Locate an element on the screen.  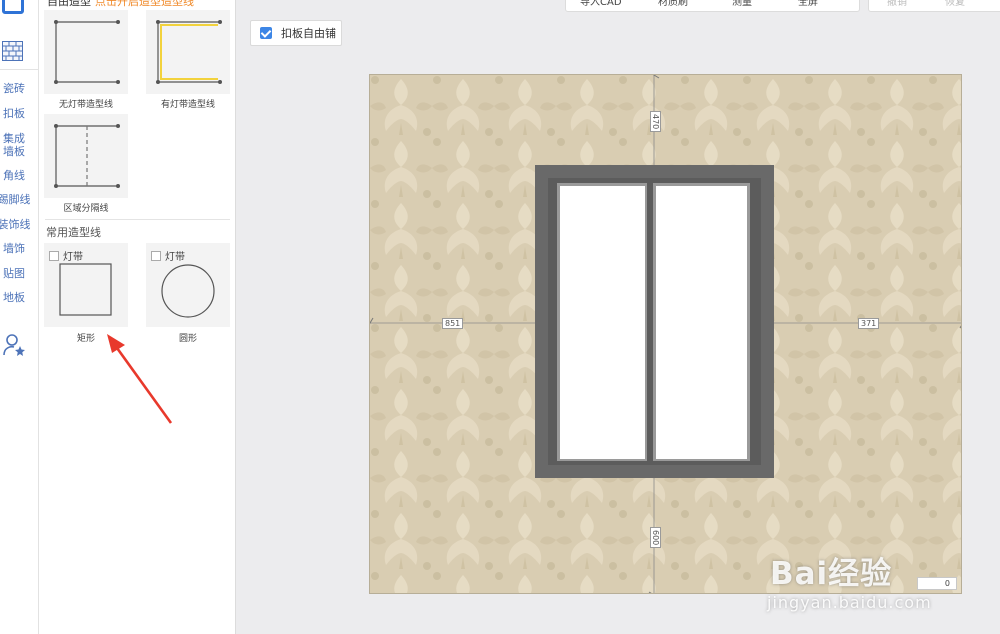
scene-icon is located at coordinates (13, 7).